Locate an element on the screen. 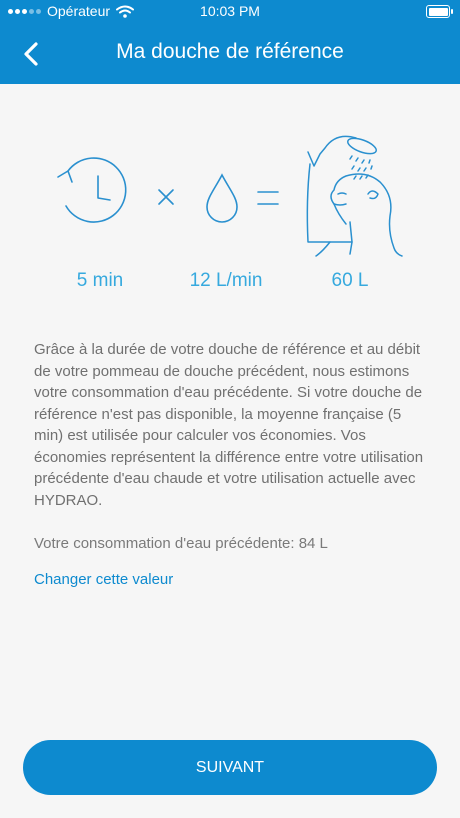 This screenshot has width=460, height=818. equation-illustration is located at coordinates (230, 196).